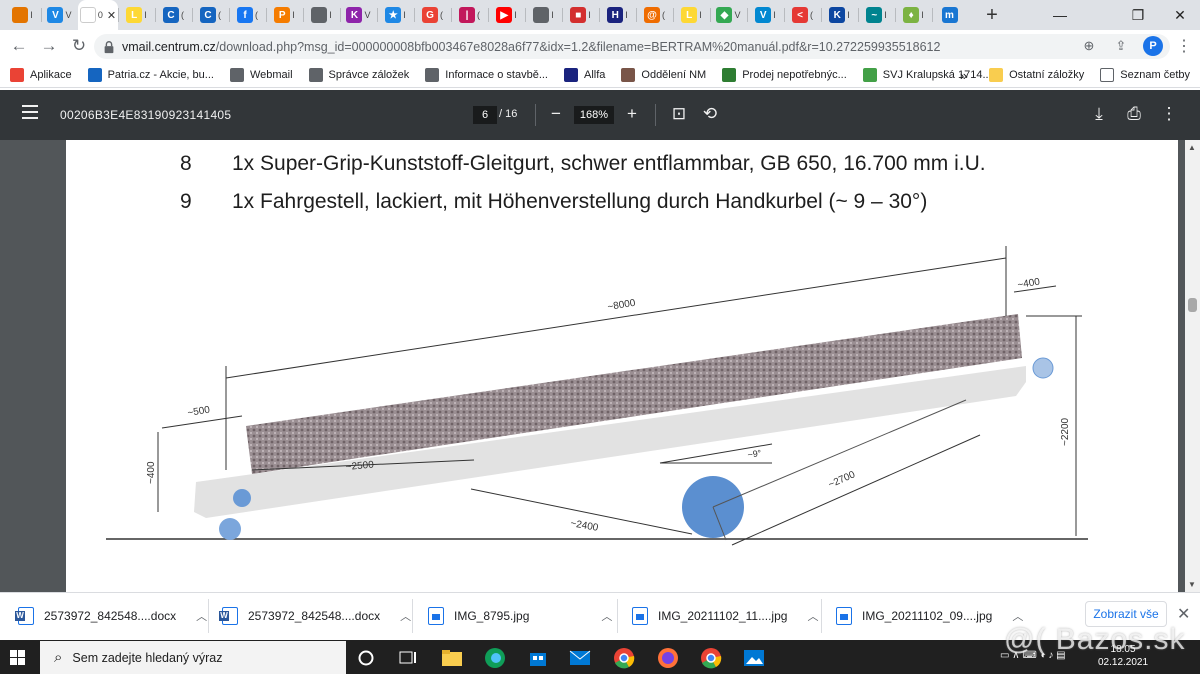 This screenshot has height=674, width=1200. I want to click on fit-page-icon: ⊡, so click(679, 114).